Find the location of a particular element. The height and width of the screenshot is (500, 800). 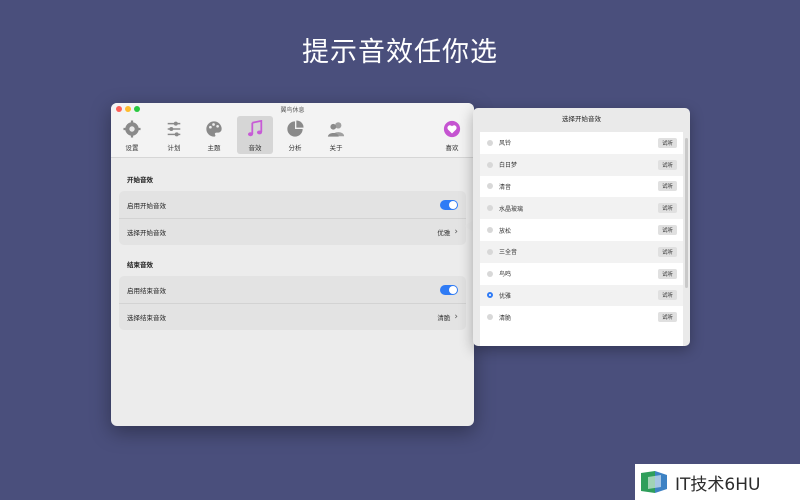

sound-name: 放松 is located at coordinates (505, 231).